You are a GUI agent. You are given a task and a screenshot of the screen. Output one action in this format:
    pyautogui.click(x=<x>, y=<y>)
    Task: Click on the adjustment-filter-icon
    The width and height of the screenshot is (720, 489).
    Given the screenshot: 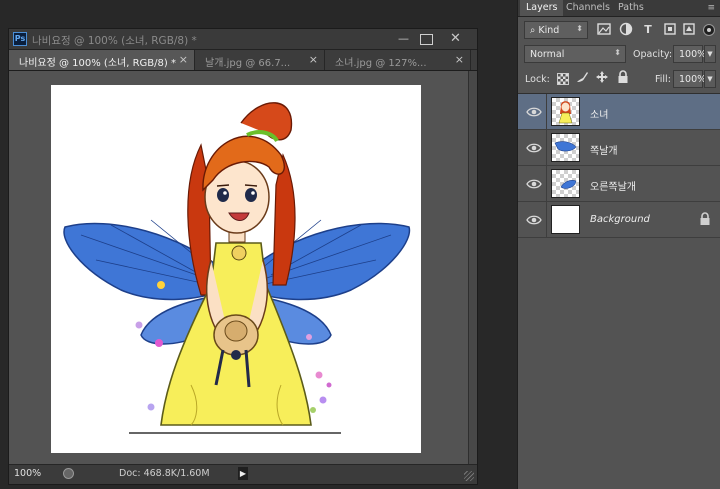 What is the action you would take?
    pyautogui.click(x=626, y=30)
    